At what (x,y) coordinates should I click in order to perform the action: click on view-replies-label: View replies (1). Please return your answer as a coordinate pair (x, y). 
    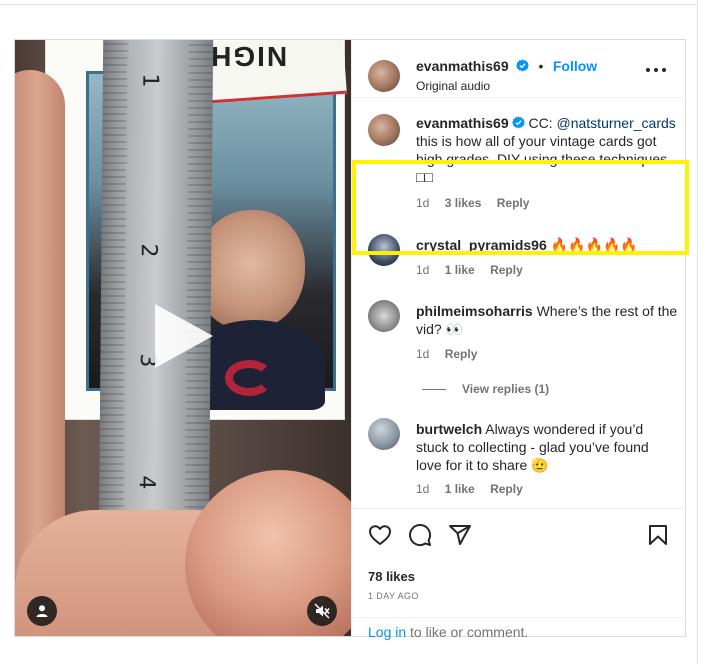
    Looking at the image, I should click on (506, 389).